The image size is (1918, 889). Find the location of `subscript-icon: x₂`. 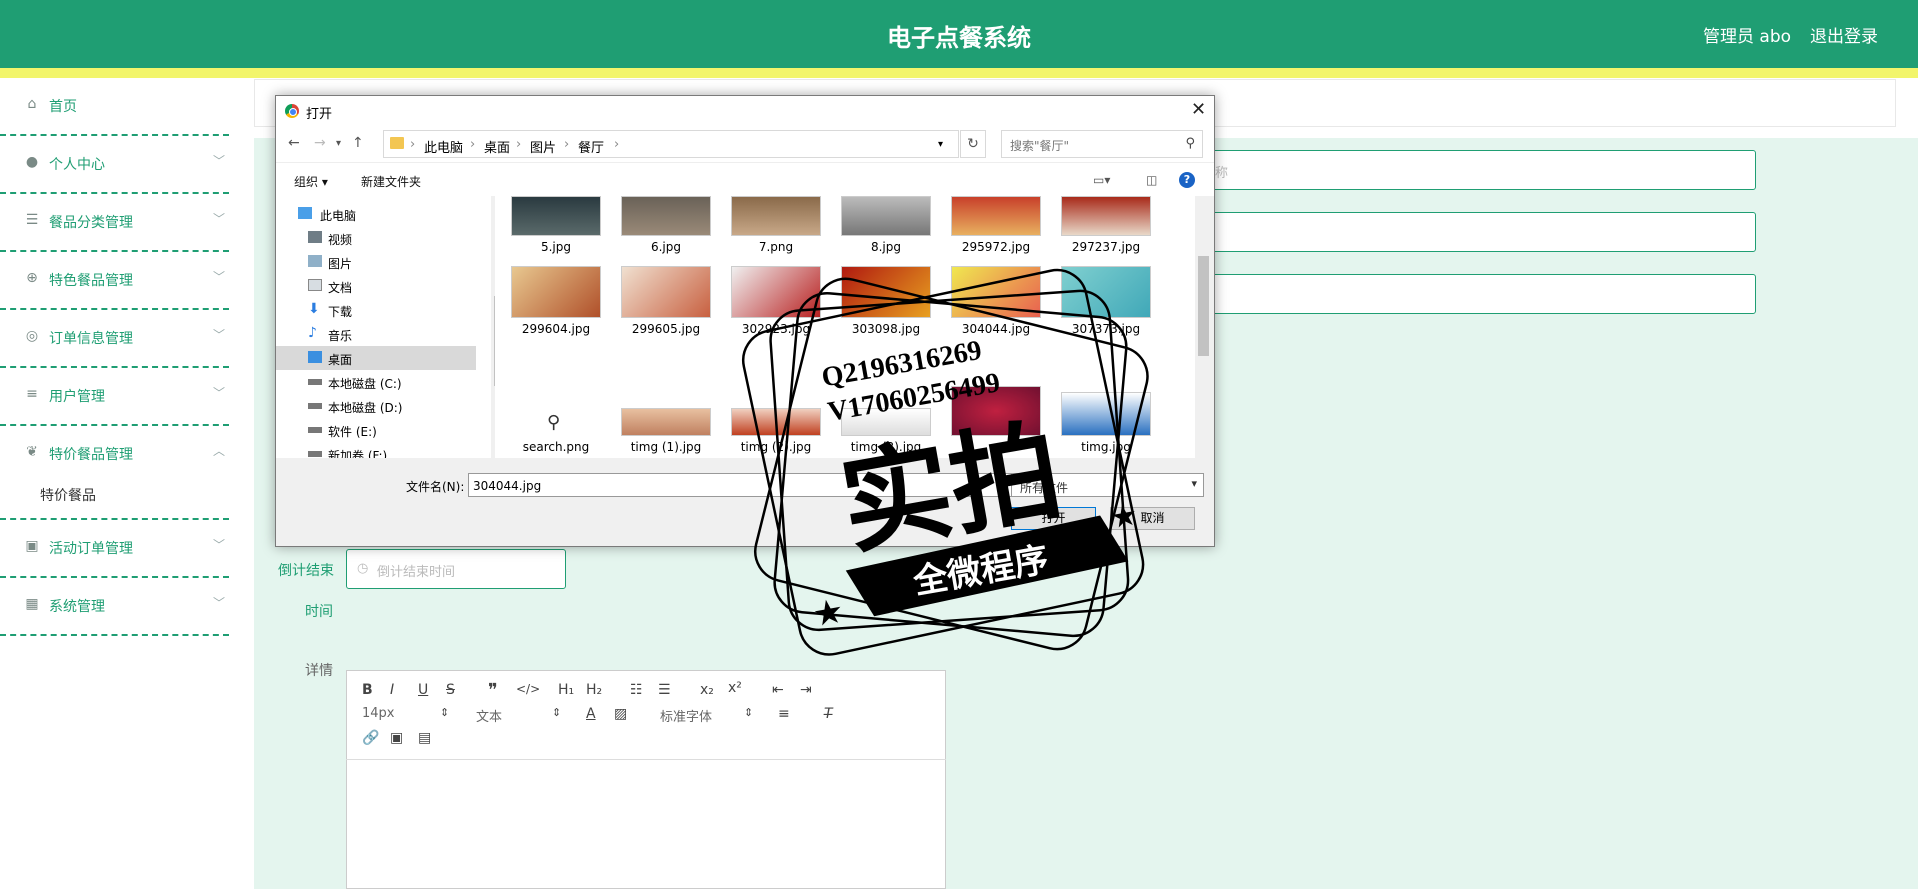

subscript-icon: x₂ is located at coordinates (707, 690).